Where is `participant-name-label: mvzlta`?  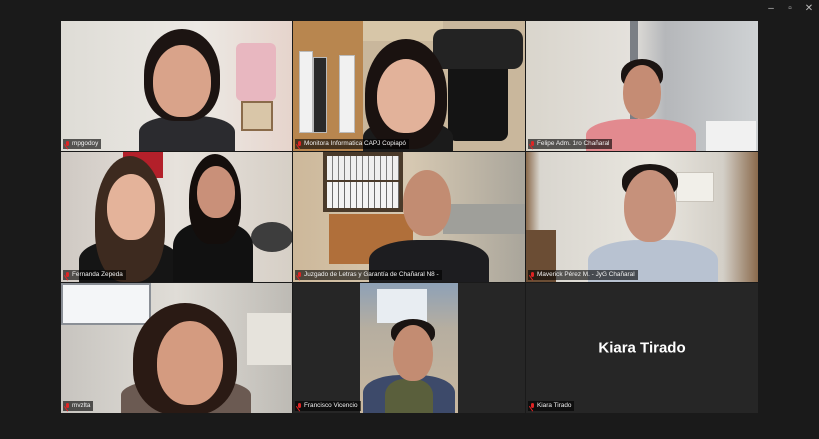
participant-name-label: mvzlta is located at coordinates (78, 406).